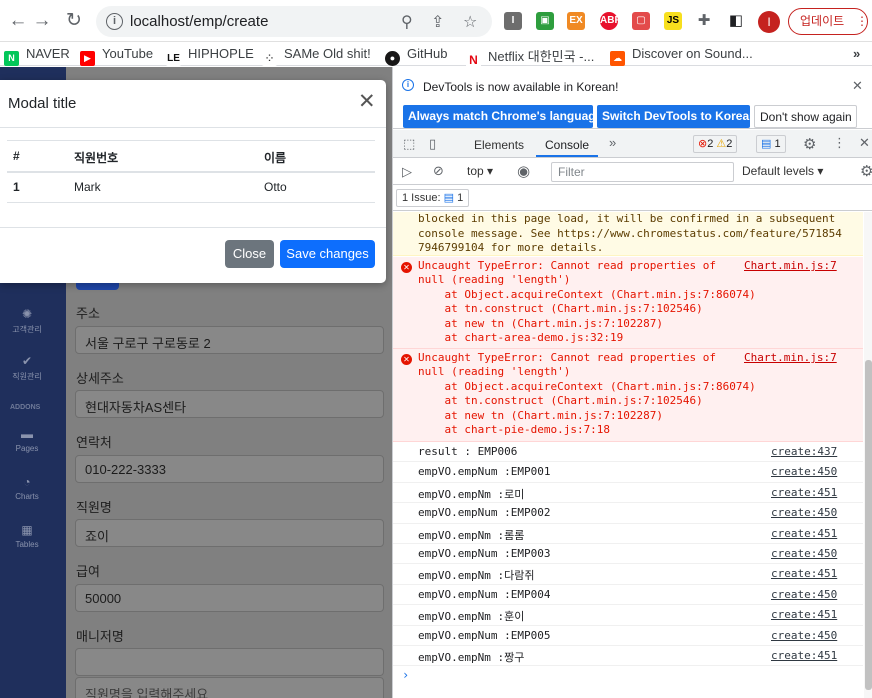  Describe the element at coordinates (514, 430) in the screenshot. I see `stack-frame: at chart-pie-demo.js:7:18` at that location.